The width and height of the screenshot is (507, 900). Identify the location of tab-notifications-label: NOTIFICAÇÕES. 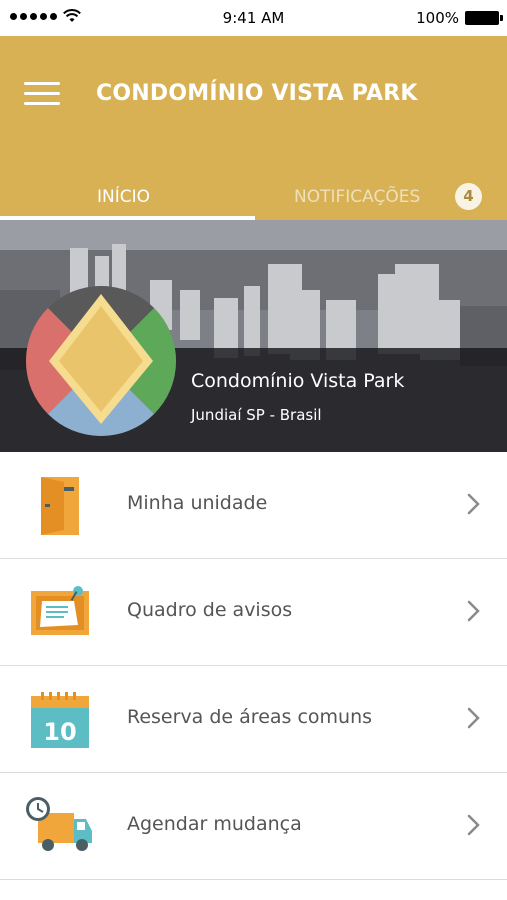
(357, 197).